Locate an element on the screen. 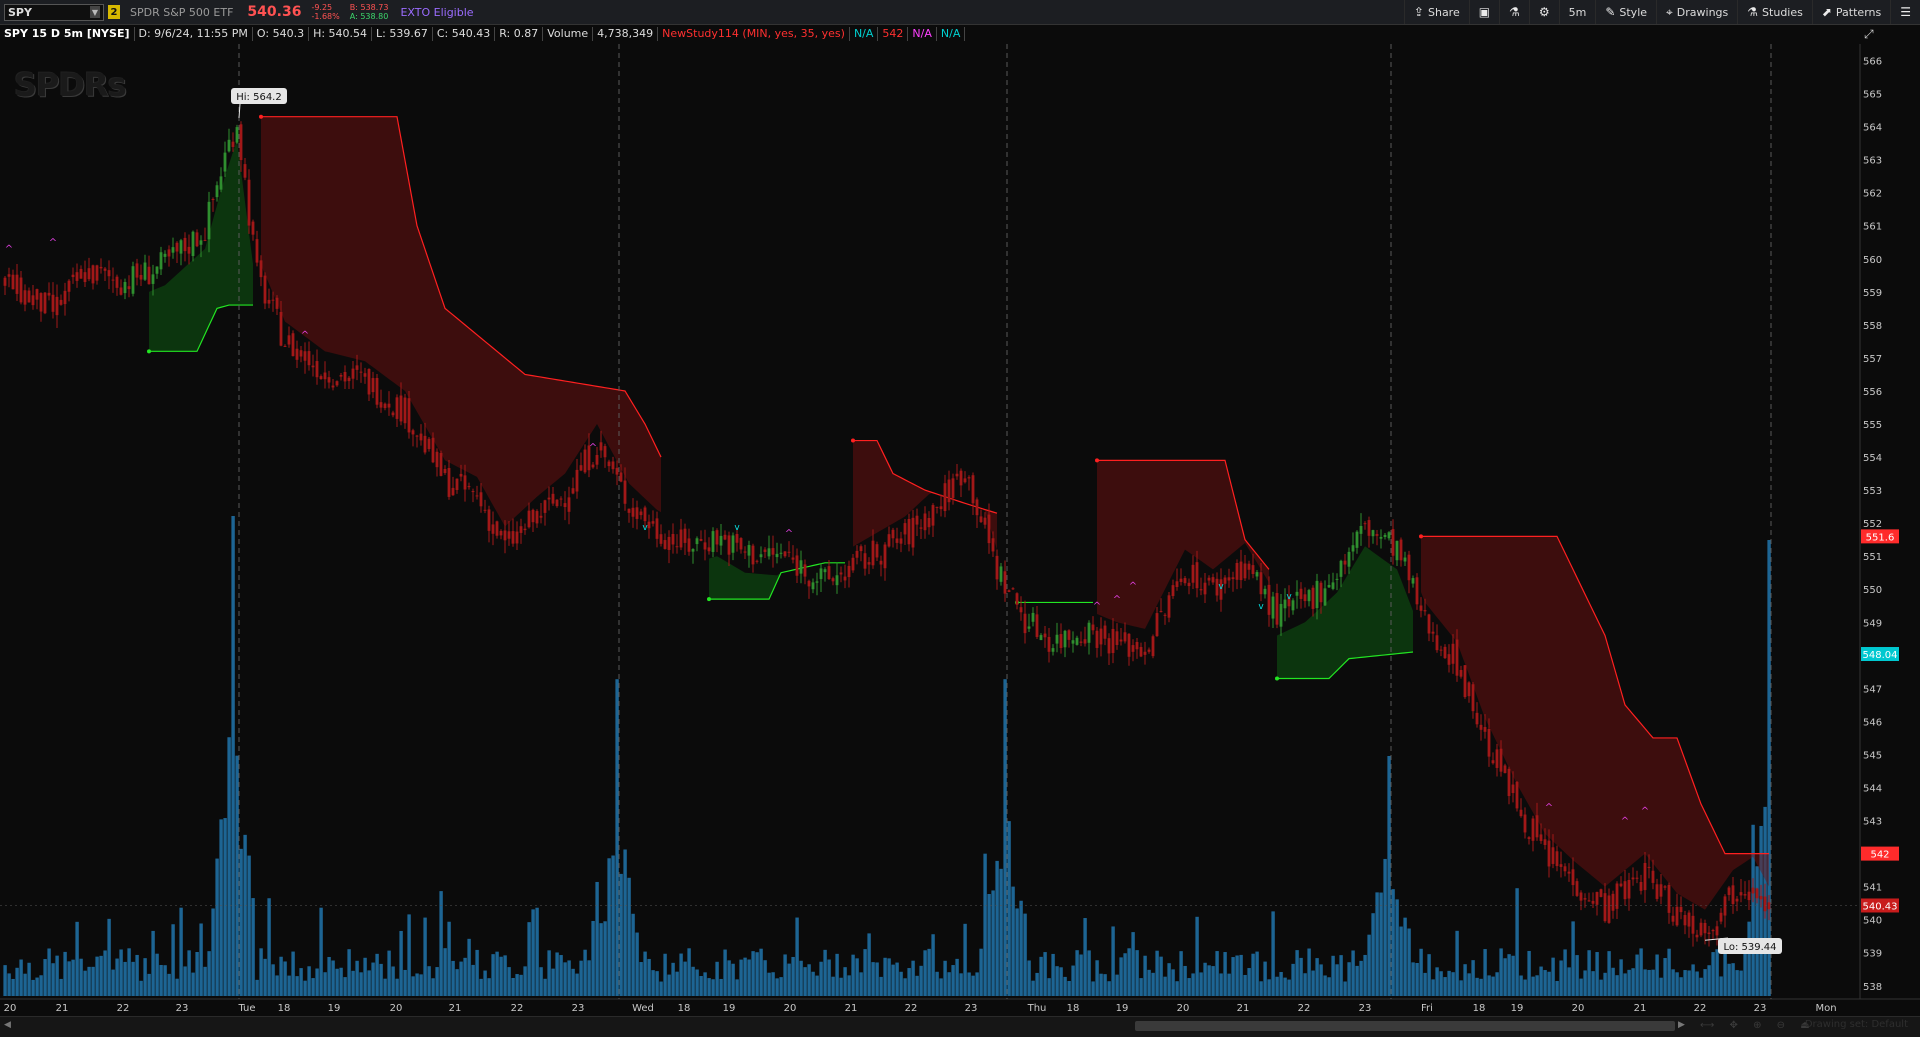  patterns-button: ⬈ Patterns is located at coordinates (1850, 12).